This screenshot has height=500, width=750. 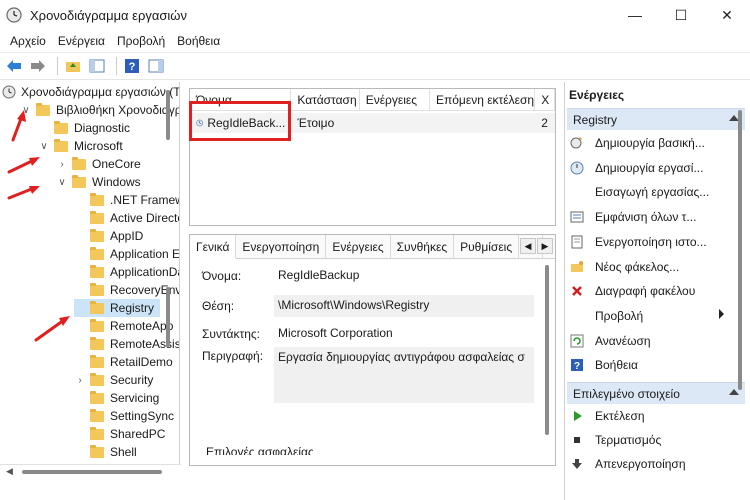 I want to click on action-item-label: Τερματισμός, so click(x=628, y=440).